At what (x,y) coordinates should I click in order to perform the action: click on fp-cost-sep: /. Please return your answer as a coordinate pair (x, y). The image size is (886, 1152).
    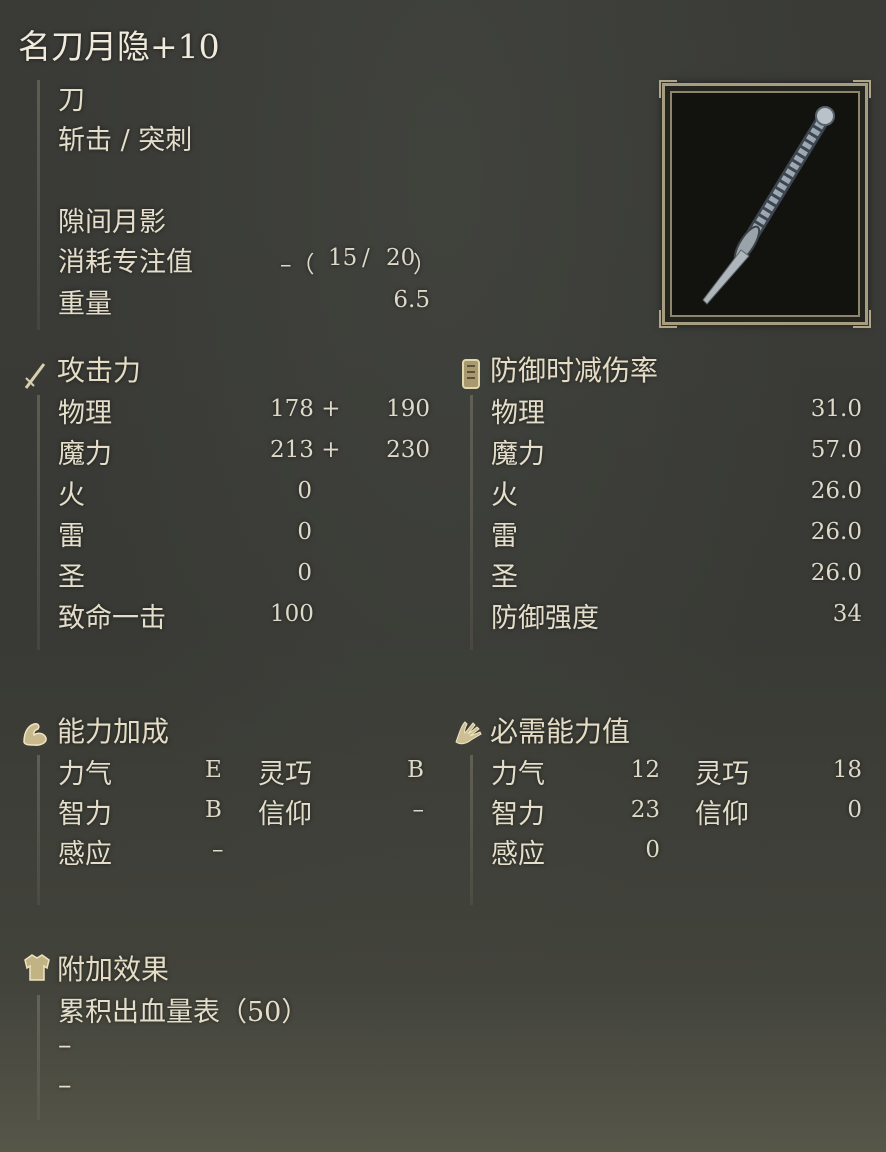
    Looking at the image, I should click on (366, 258).